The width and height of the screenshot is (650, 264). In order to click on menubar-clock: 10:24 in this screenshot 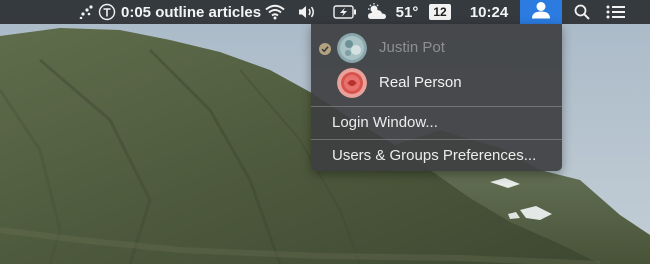, I will do `click(489, 12)`.